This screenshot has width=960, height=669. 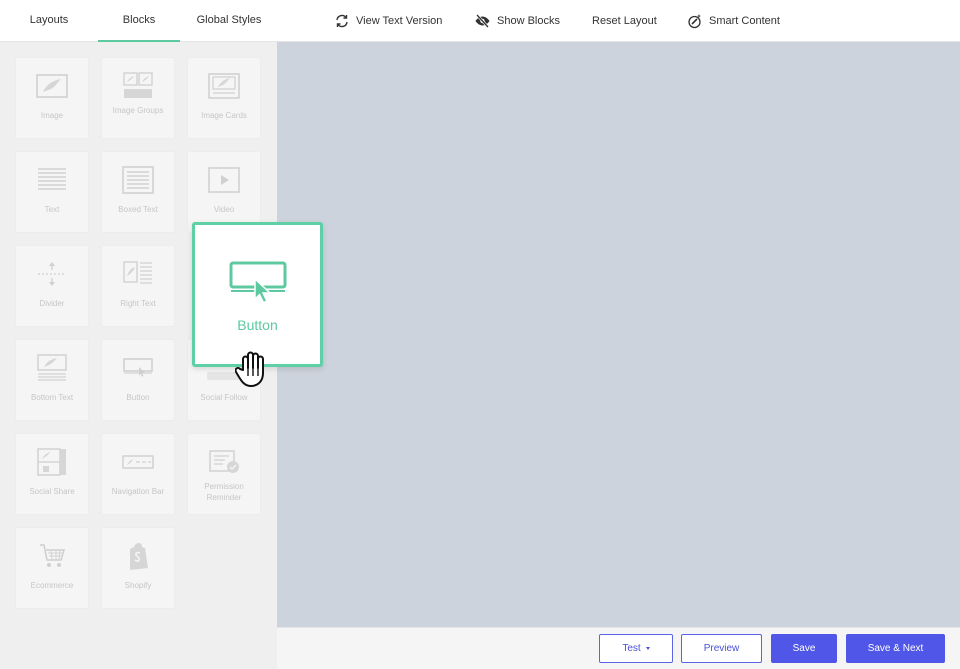 What do you see at coordinates (138, 180) in the screenshot?
I see `boxed-text-icon` at bounding box center [138, 180].